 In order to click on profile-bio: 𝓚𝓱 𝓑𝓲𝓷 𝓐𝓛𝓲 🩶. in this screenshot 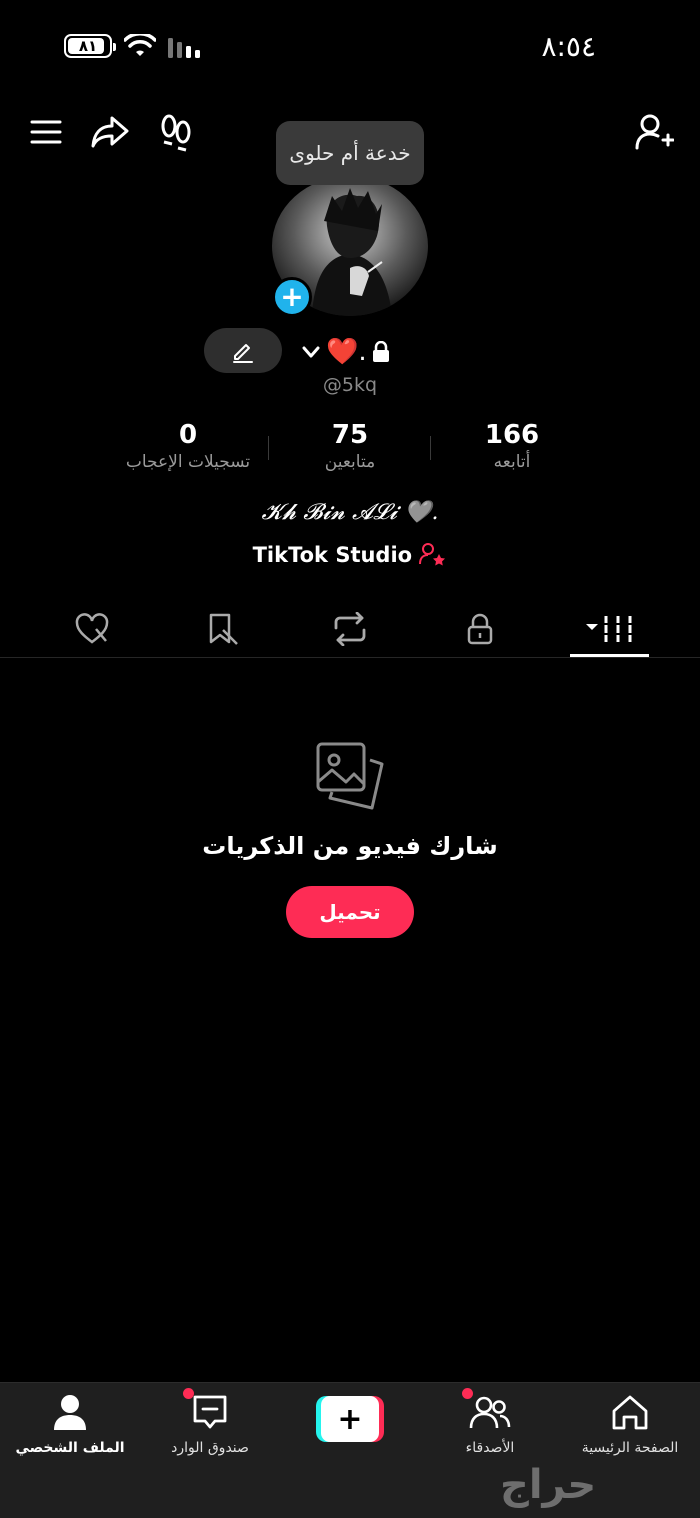, I will do `click(350, 512)`.